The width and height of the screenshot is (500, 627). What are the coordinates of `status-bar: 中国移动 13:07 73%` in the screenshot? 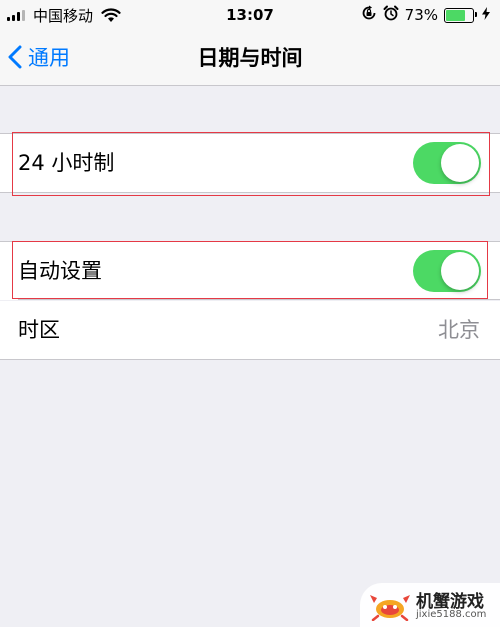 It's located at (250, 15).